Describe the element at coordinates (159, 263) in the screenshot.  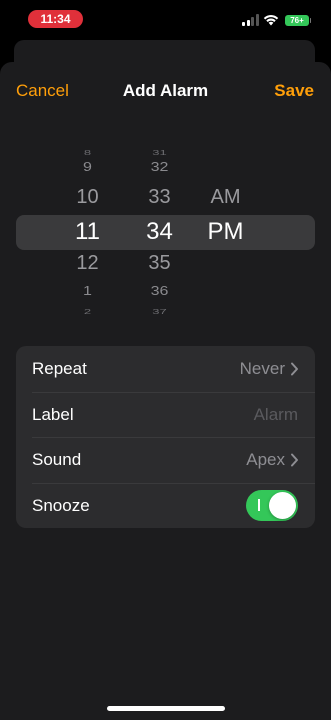
I see `minute-option: 35` at that location.